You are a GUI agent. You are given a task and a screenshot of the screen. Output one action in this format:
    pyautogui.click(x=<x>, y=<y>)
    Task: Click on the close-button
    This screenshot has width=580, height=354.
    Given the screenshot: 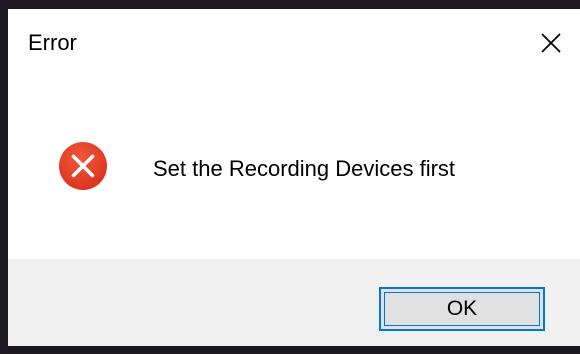 What is the action you would take?
    pyautogui.click(x=551, y=42)
    